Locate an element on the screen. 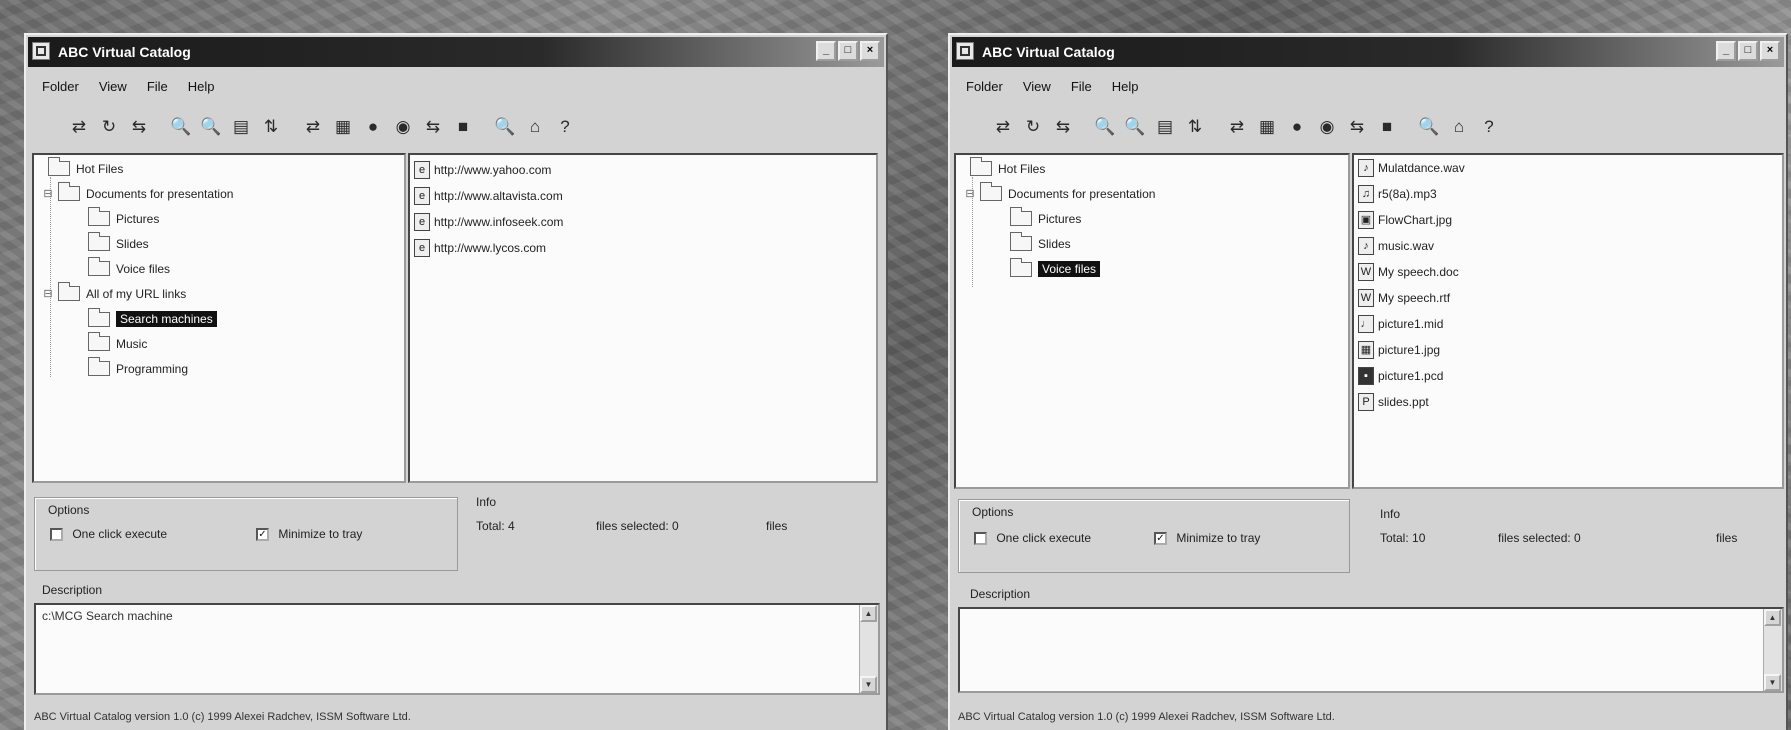  list-item: ♩ picture1.mid is located at coordinates (1400, 324).